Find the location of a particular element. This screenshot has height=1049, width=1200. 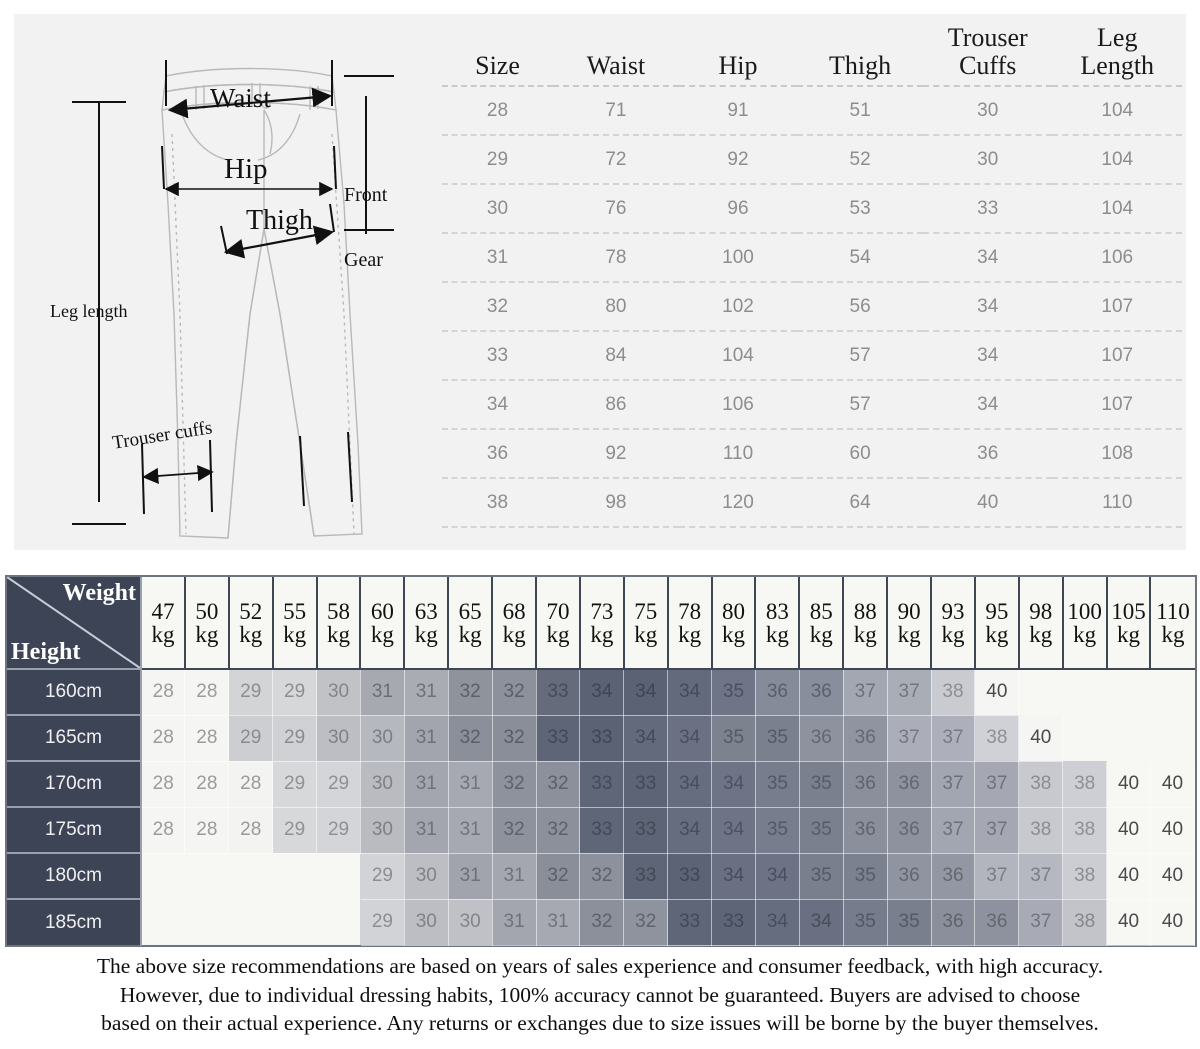

matrix-weight-header: 85 kg is located at coordinates (821, 623).